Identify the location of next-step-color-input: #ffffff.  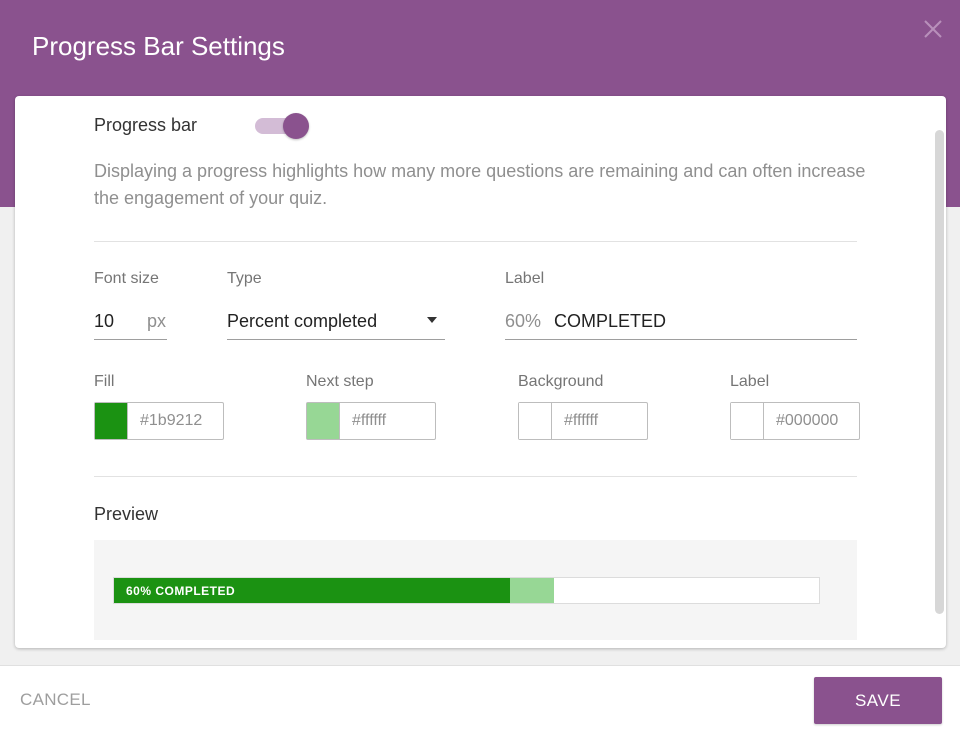
(371, 421).